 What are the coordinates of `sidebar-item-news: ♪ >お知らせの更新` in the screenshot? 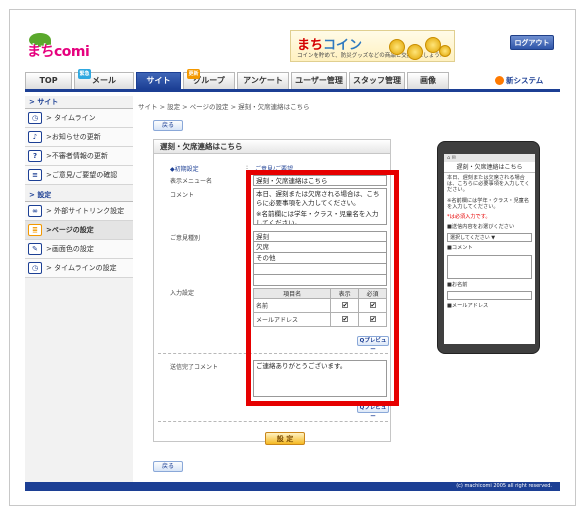 It's located at (79, 137).